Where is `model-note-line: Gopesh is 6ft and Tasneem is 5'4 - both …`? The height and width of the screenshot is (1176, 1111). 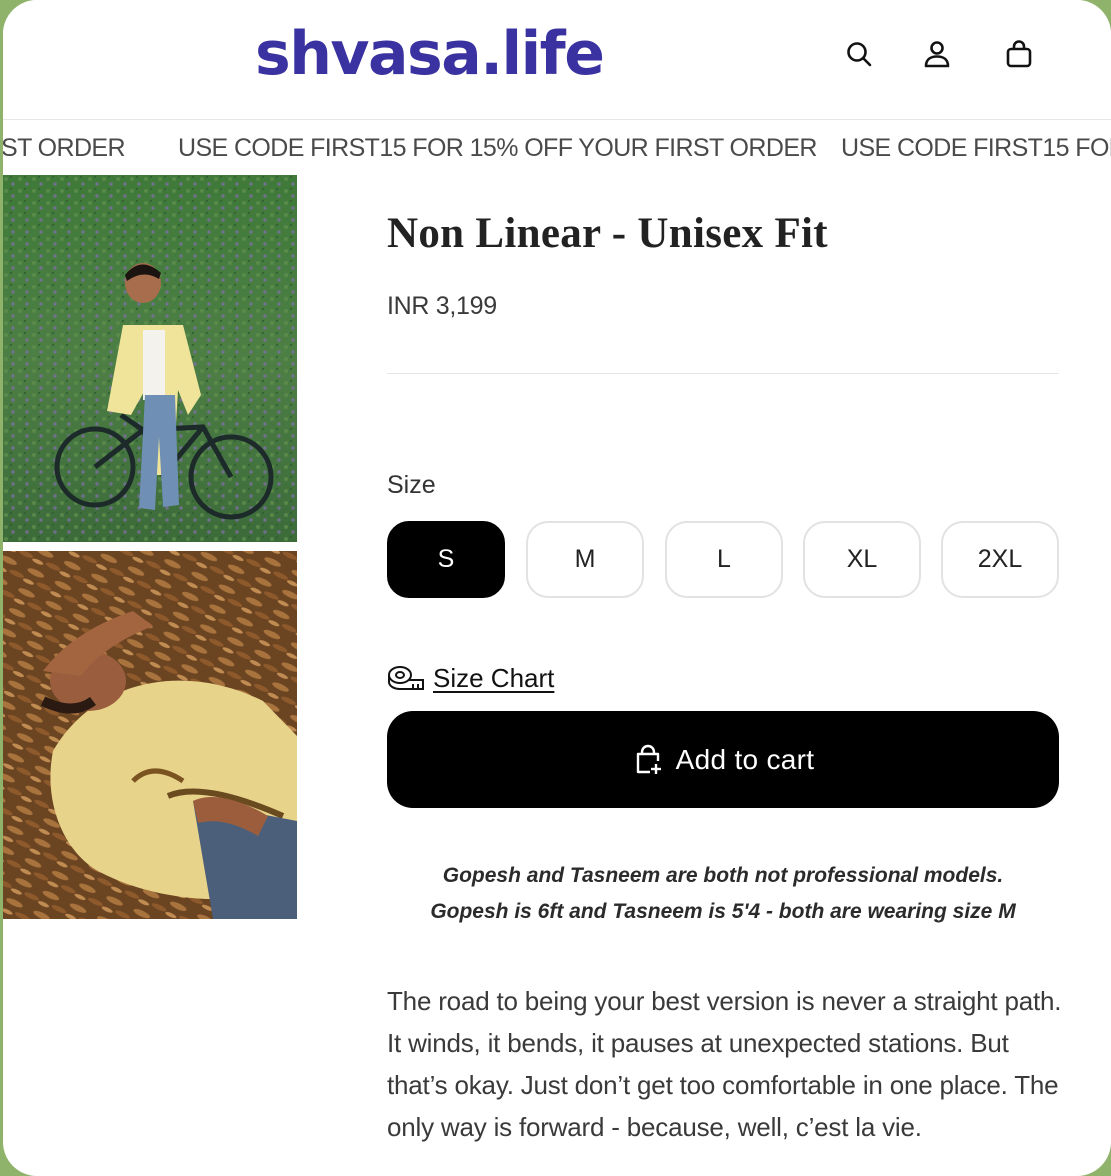 model-note-line: Gopesh is 6ft and Tasneem is 5'4 - both … is located at coordinates (723, 911).